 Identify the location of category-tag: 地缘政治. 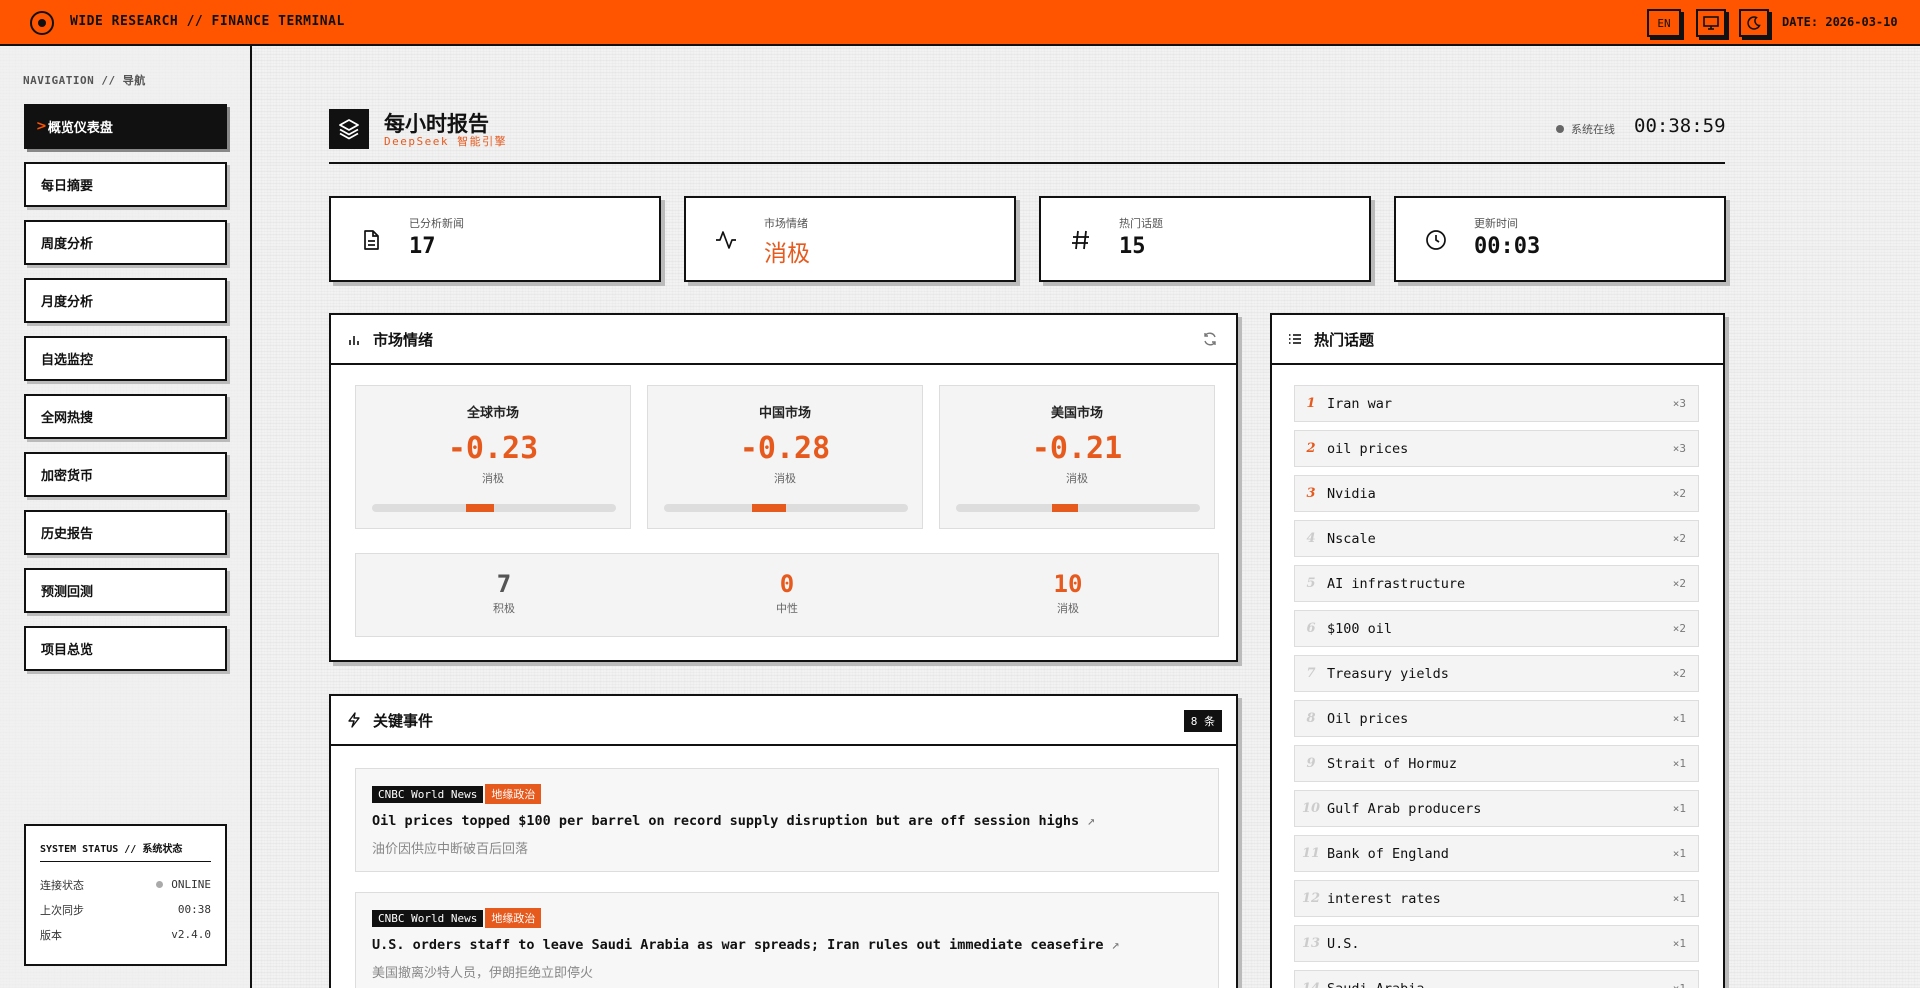
(513, 918).